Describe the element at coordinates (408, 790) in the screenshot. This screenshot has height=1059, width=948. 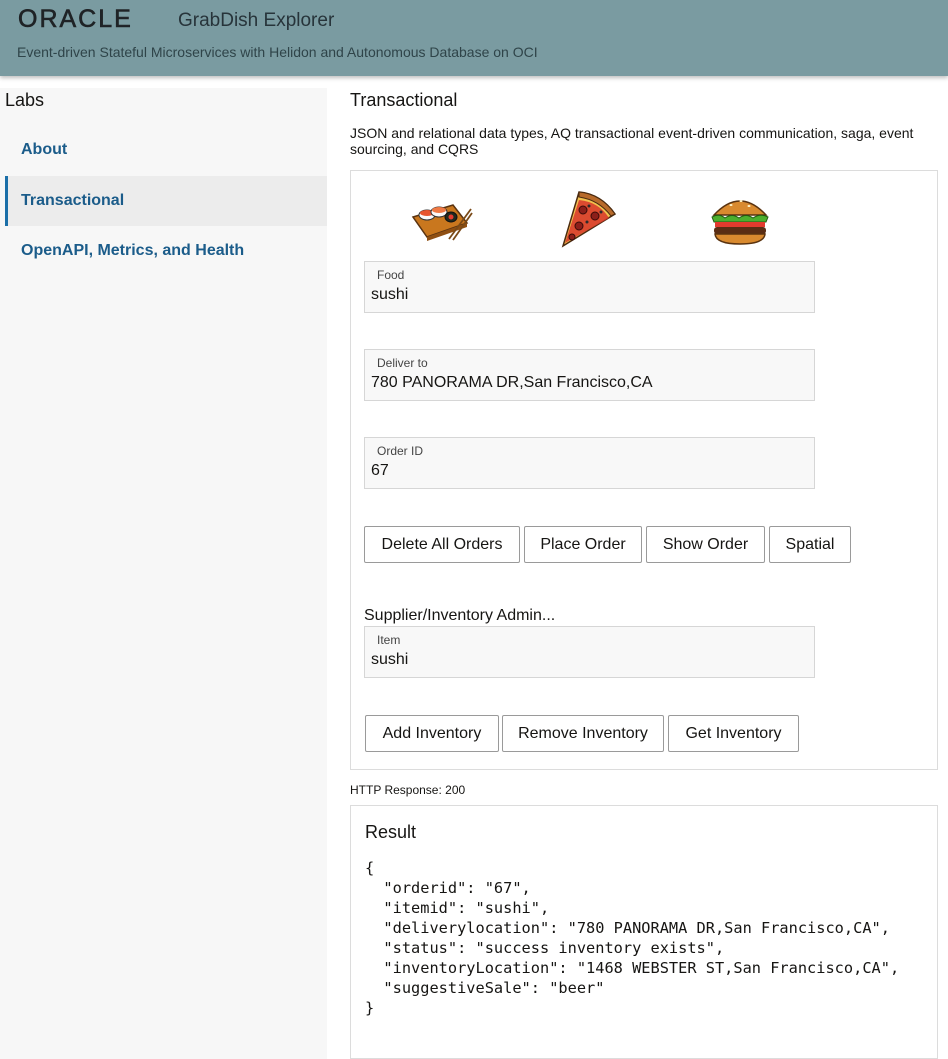
I see `http-response-status: HTTP Response: 200` at that location.